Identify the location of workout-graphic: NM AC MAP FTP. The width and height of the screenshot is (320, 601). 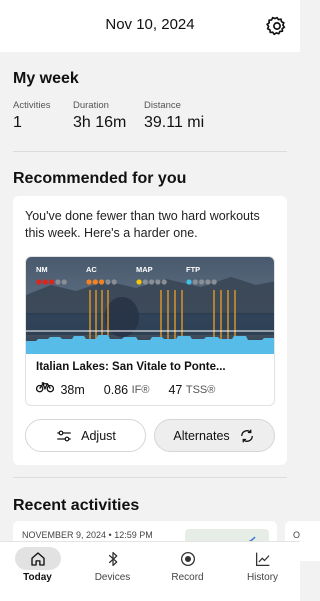
(150, 305).